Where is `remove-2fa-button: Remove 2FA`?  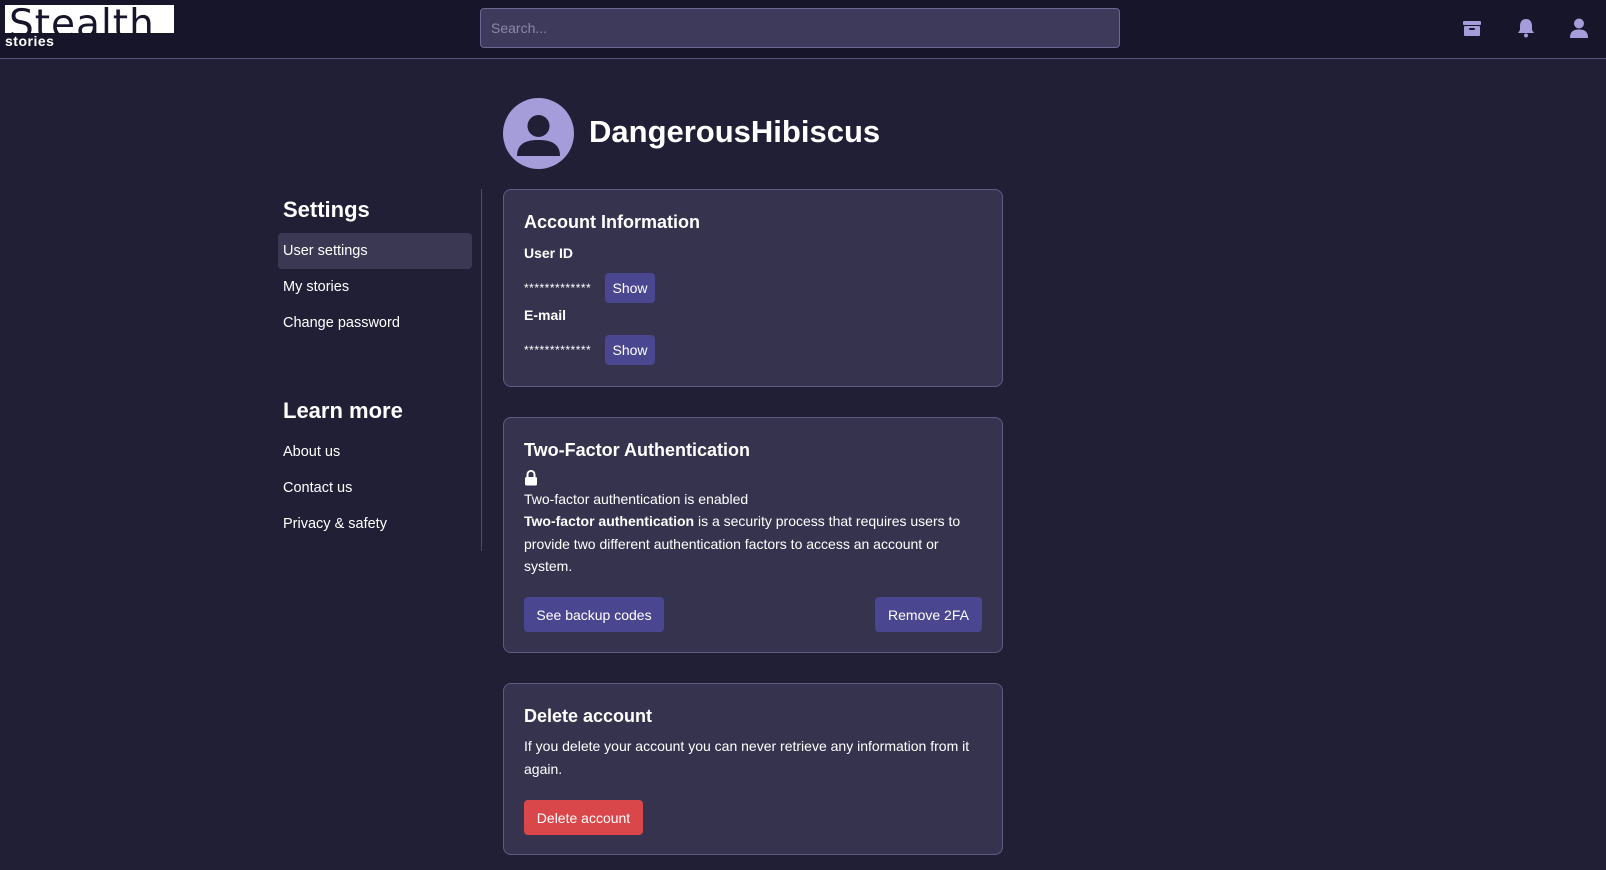 remove-2fa-button: Remove 2FA is located at coordinates (928, 614).